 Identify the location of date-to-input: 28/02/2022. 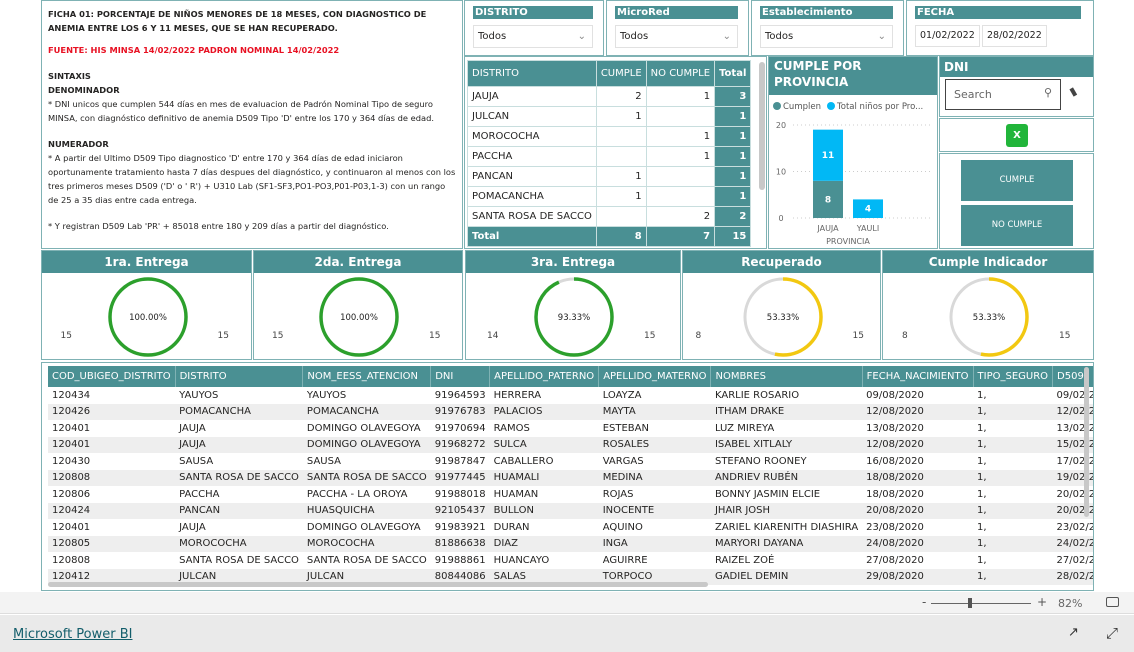
(1014, 36).